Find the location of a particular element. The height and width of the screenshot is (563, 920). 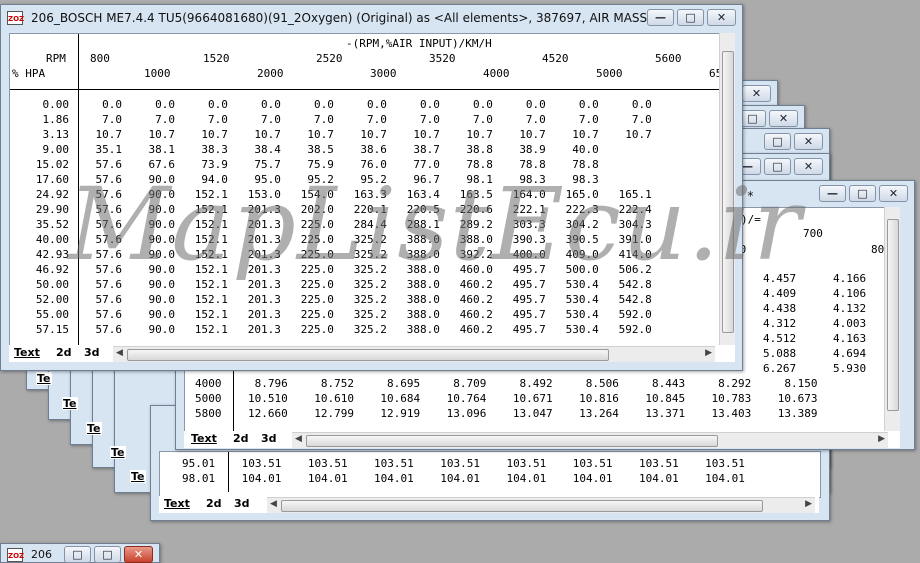

minimized-window: ZOZ 206 □ □ ✕ is located at coordinates (80, 553).